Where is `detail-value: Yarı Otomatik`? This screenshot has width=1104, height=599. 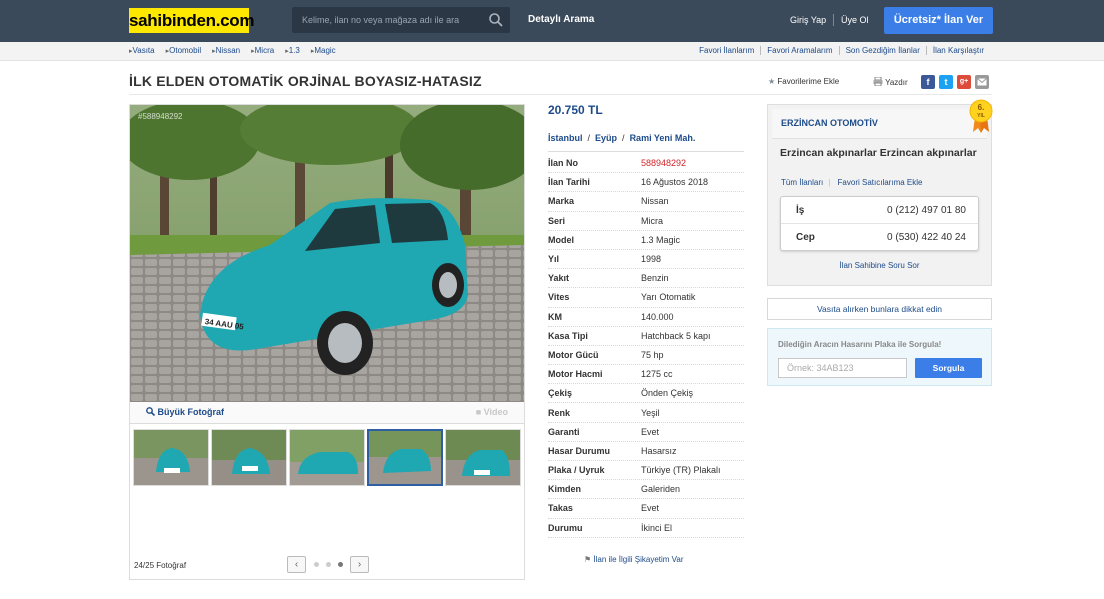
detail-value: Yarı Otomatik is located at coordinates (668, 297).